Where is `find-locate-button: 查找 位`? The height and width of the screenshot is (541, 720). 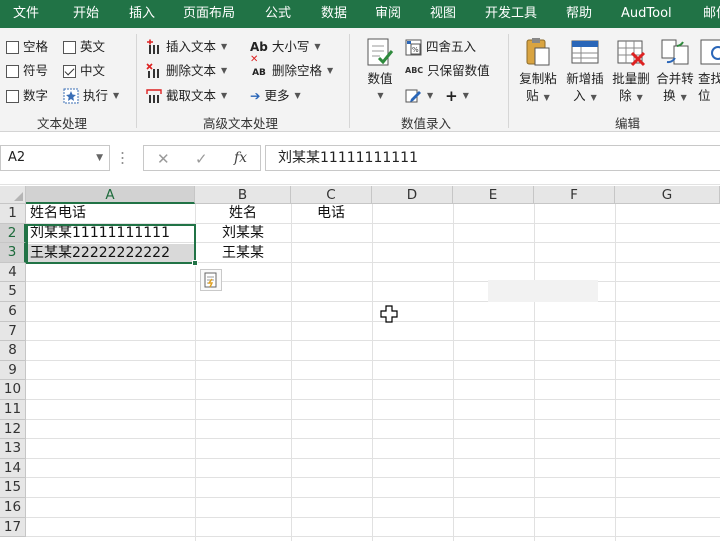
find-locate-button: 查找 位 is located at coordinates (709, 70).